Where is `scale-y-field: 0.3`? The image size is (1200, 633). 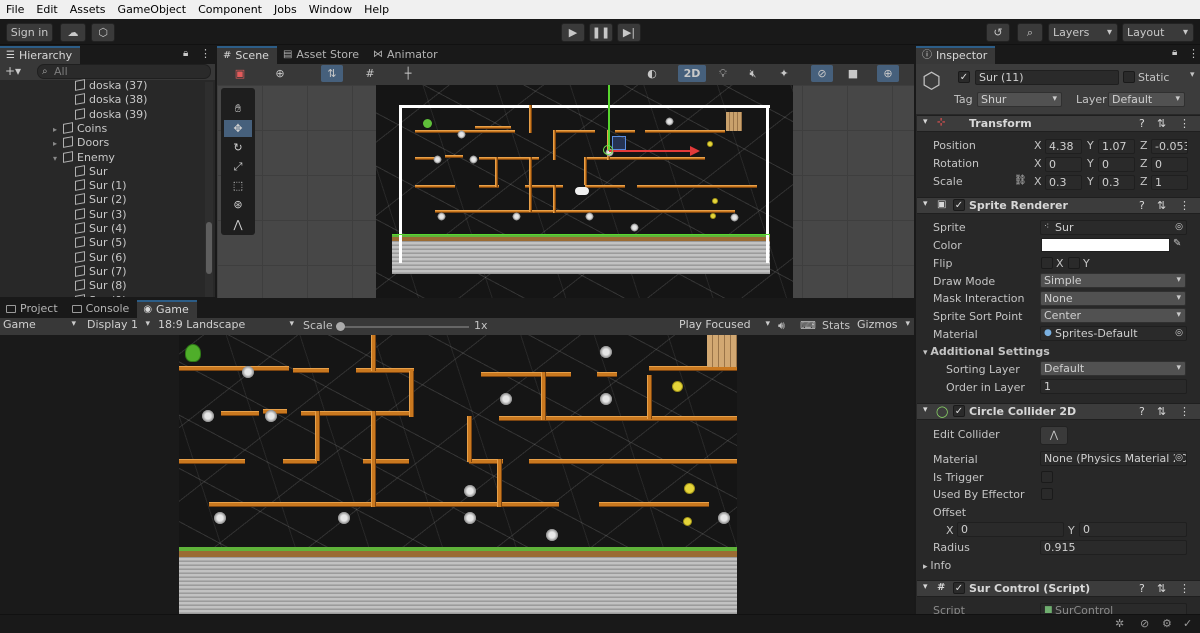 scale-y-field: 0.3 is located at coordinates (1116, 182).